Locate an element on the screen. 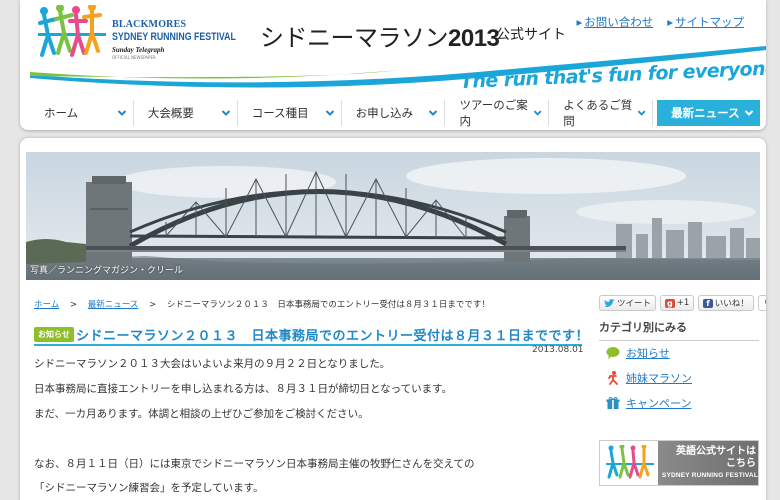 This screenshot has width=780, height=500. nav-label: お申し込み is located at coordinates (384, 113).